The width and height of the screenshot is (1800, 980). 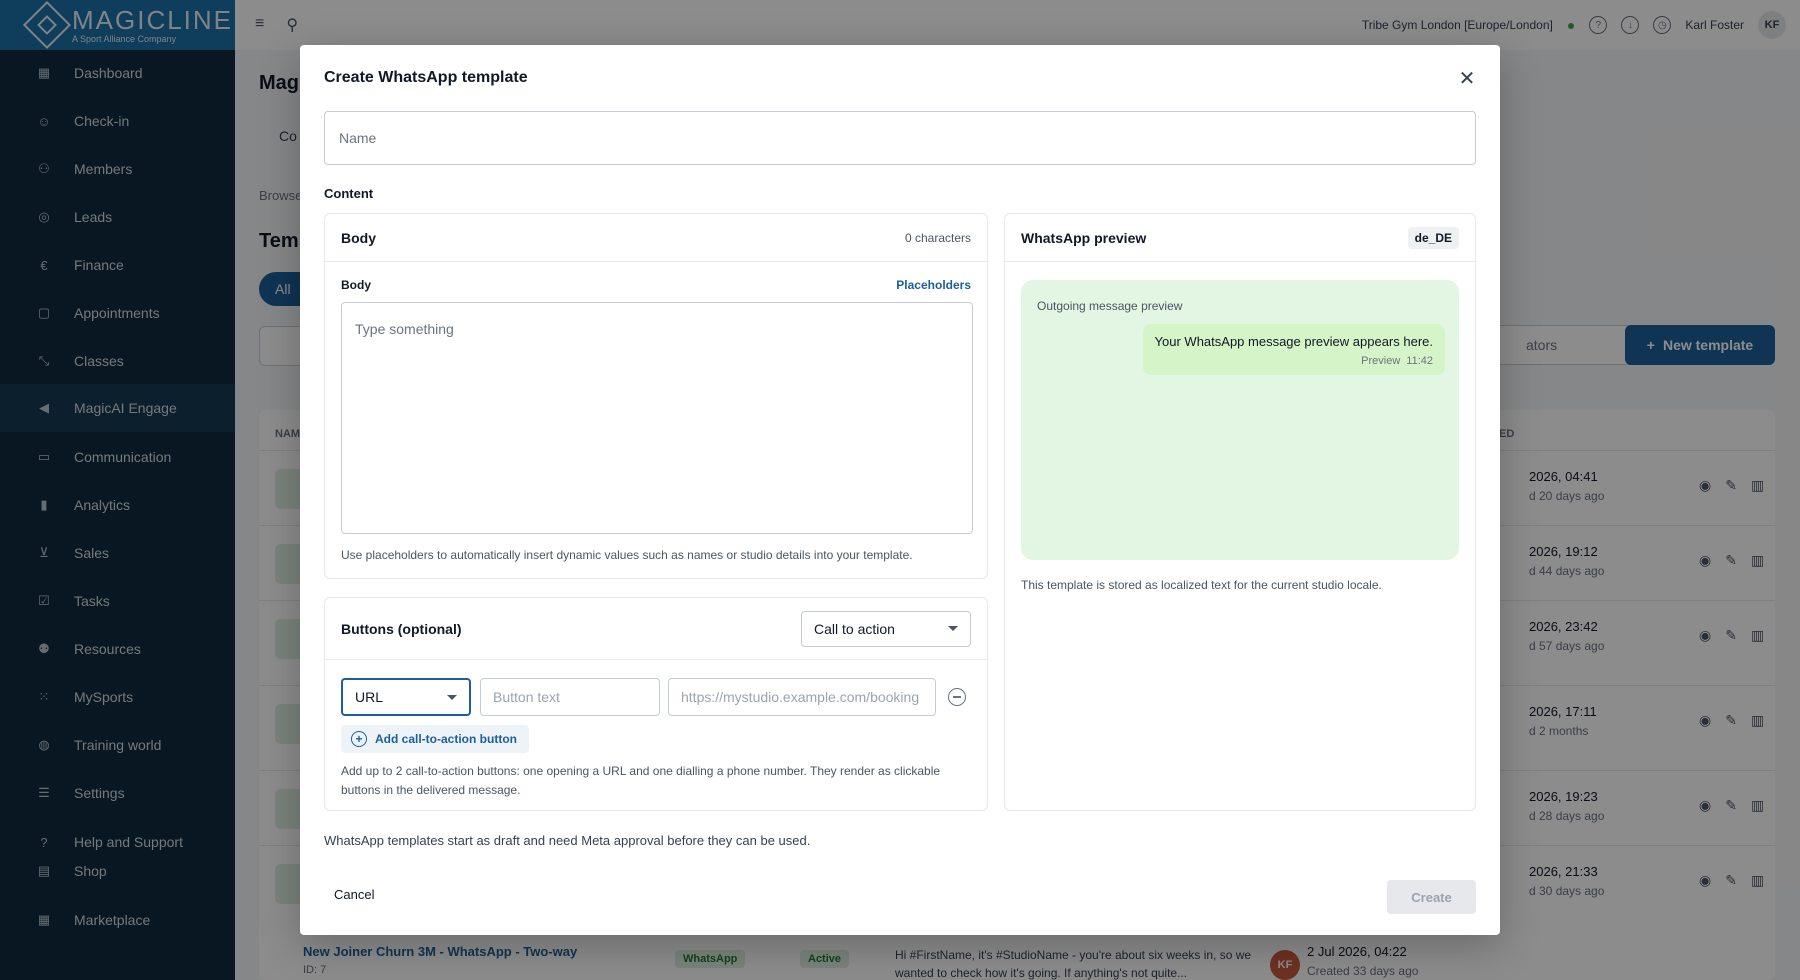 What do you see at coordinates (358, 237) in the screenshot?
I see `body-card-title: Body` at bounding box center [358, 237].